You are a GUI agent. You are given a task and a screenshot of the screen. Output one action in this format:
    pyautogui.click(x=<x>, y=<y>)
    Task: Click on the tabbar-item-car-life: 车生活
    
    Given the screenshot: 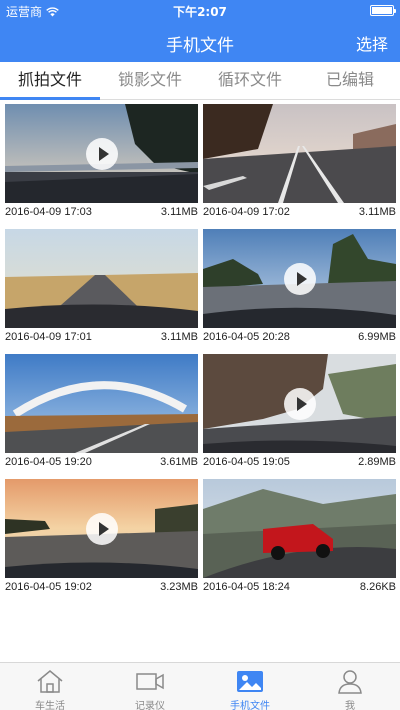 What is the action you would take?
    pyautogui.click(x=50, y=686)
    